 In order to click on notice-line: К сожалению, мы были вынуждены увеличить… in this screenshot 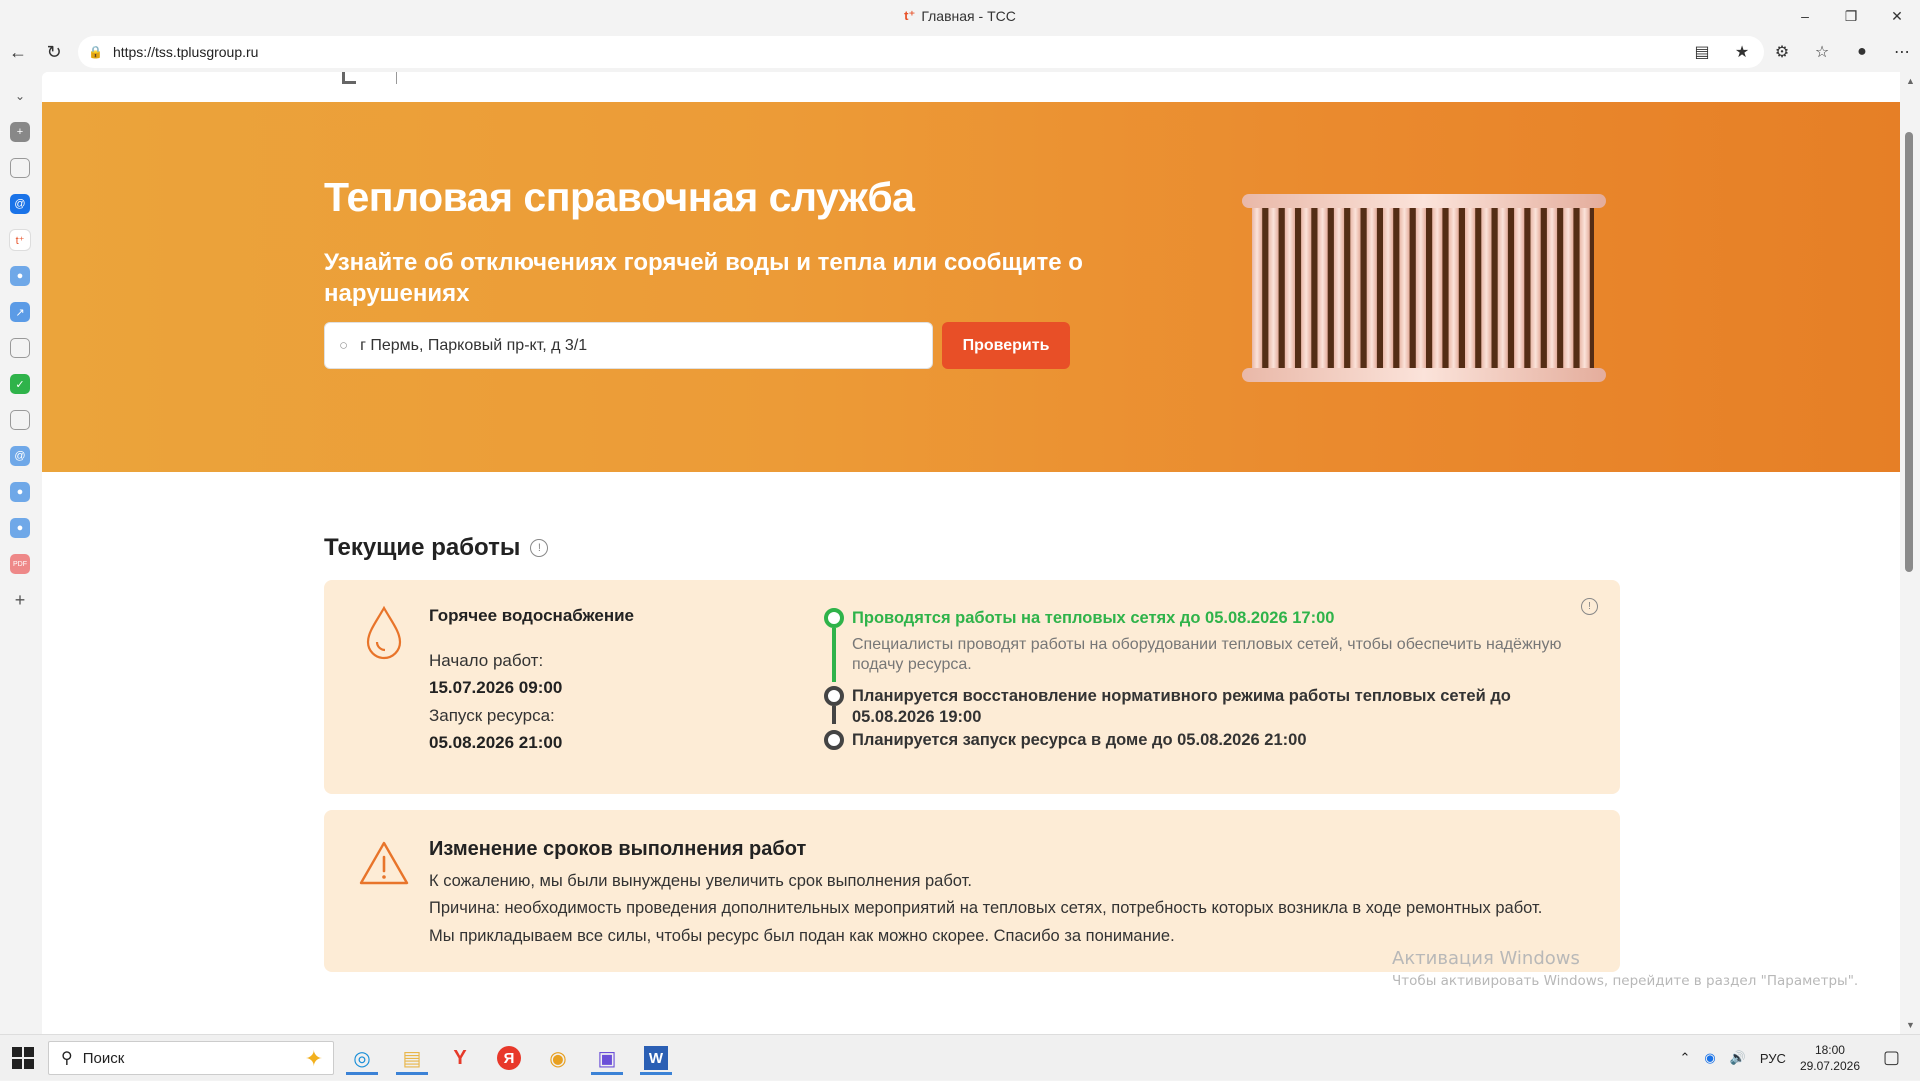, I will do `click(700, 881)`.